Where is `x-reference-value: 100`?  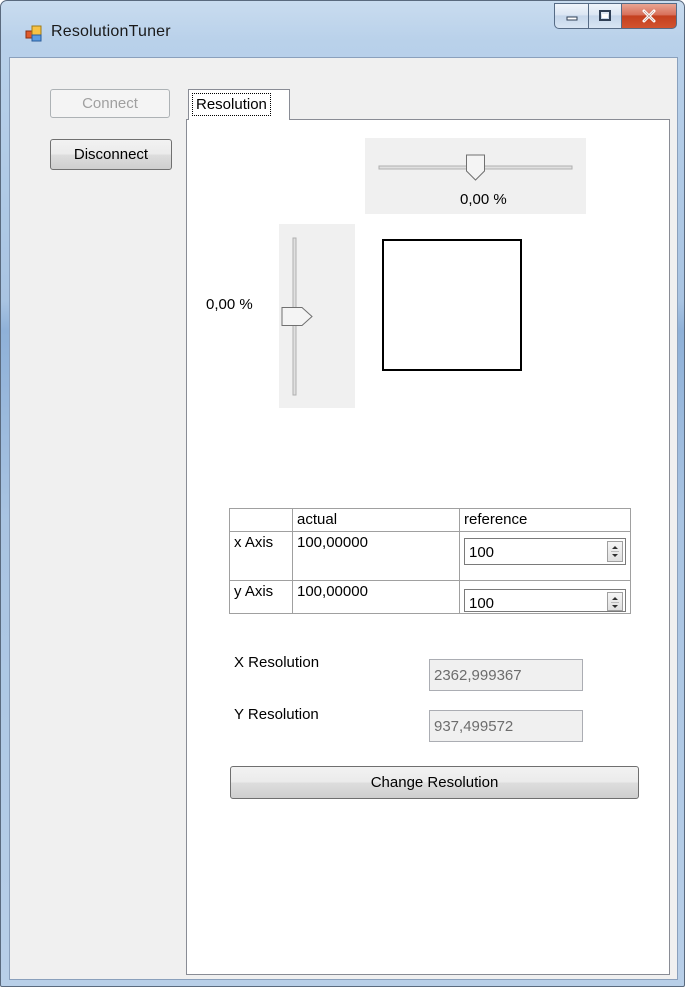
x-reference-value: 100 is located at coordinates (482, 552).